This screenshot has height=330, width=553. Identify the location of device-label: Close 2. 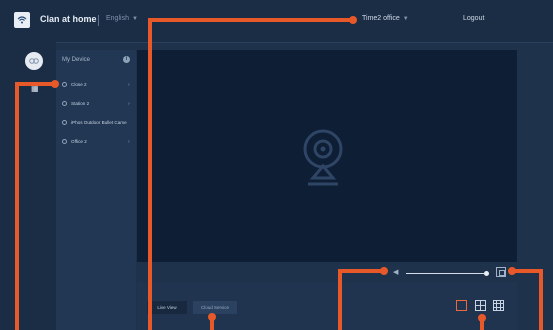
(79, 84).